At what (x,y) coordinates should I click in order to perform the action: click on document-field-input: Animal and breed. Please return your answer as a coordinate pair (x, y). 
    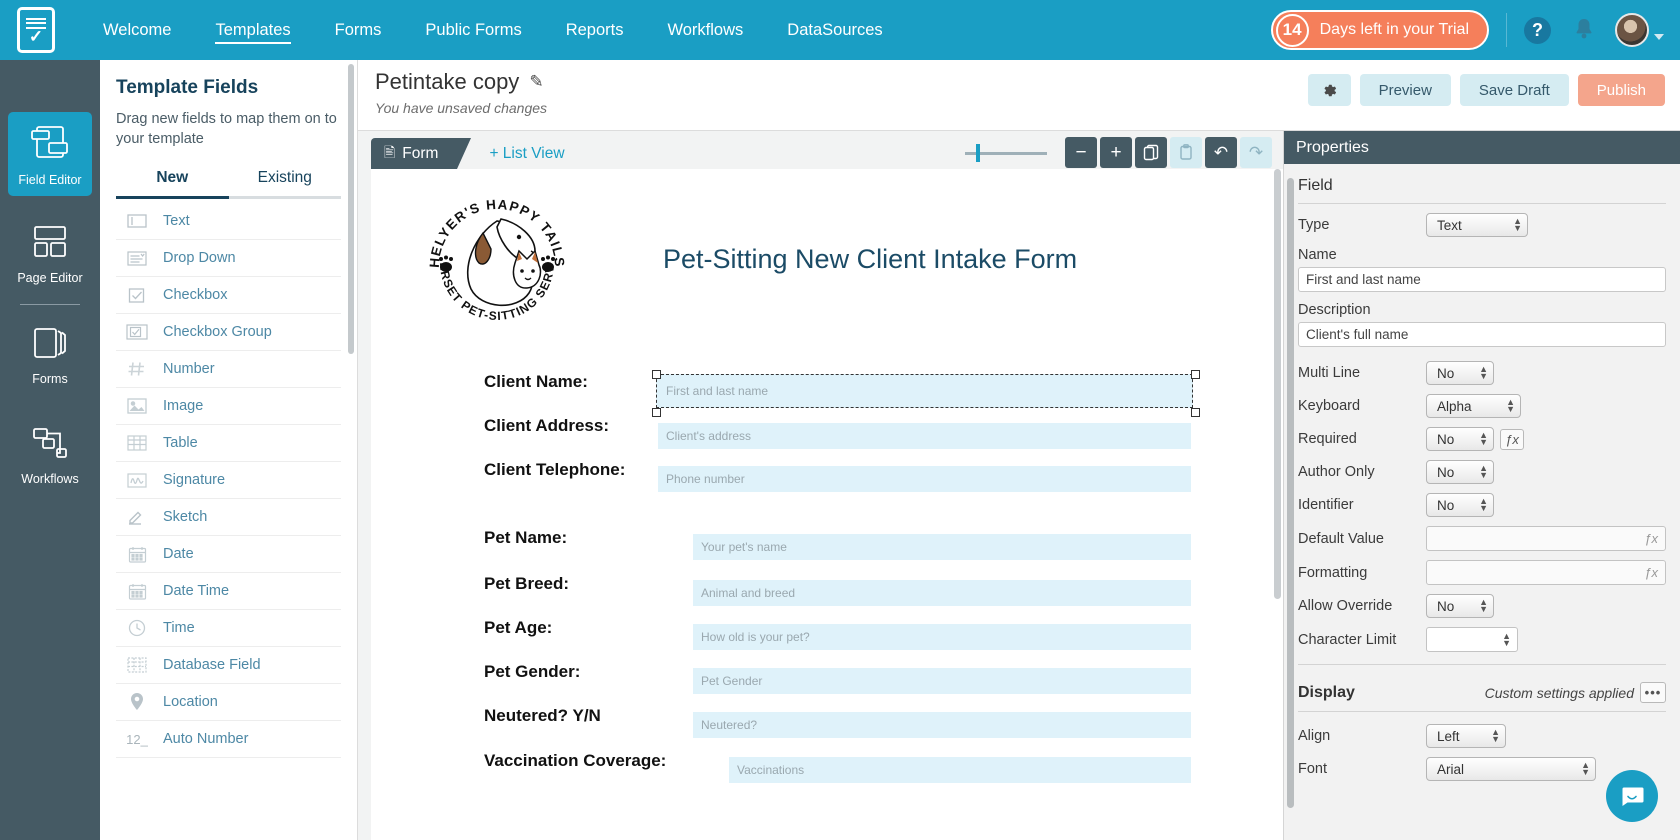
    Looking at the image, I should click on (942, 593).